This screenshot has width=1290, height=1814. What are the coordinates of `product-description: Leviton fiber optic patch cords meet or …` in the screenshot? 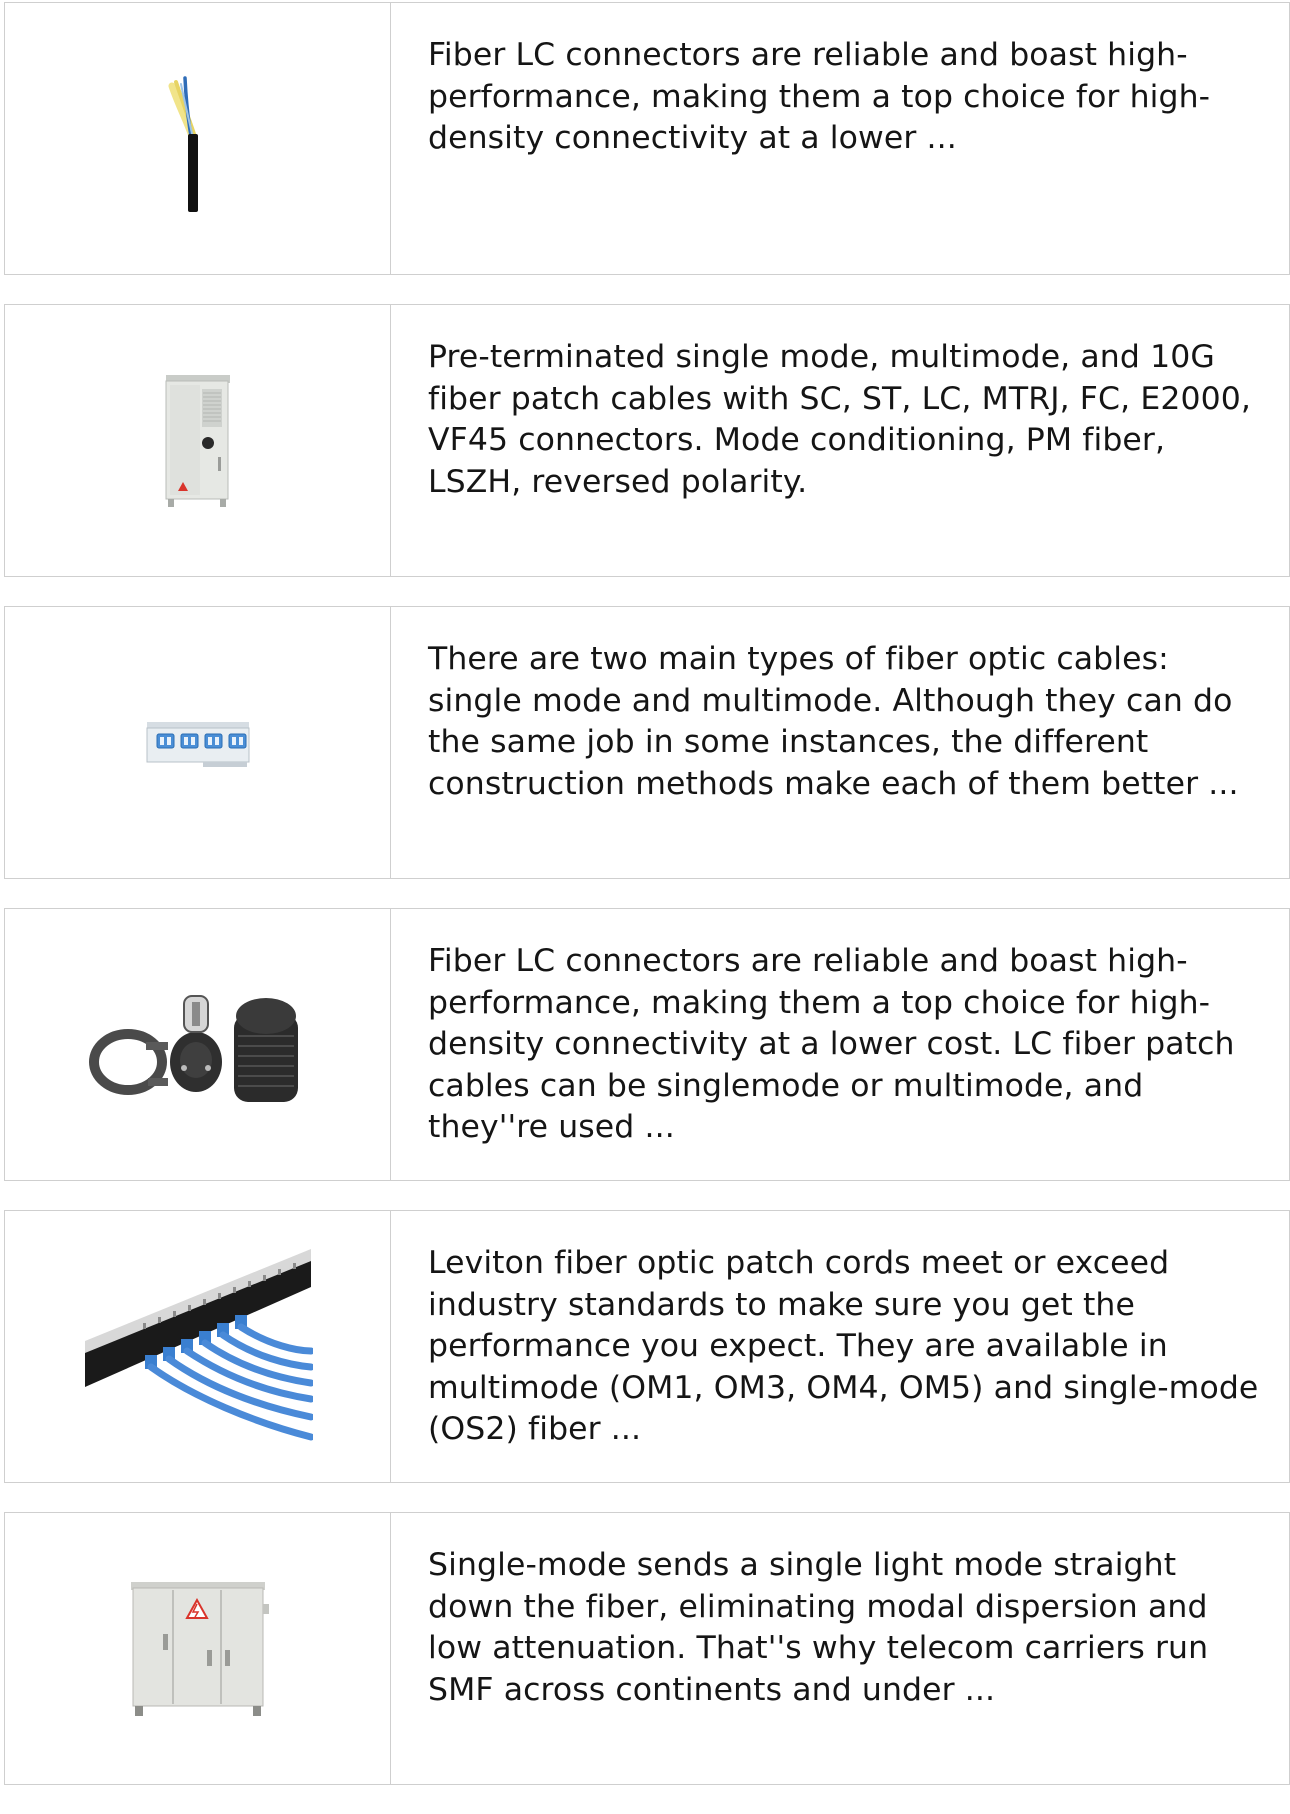 It's located at (843, 1346).